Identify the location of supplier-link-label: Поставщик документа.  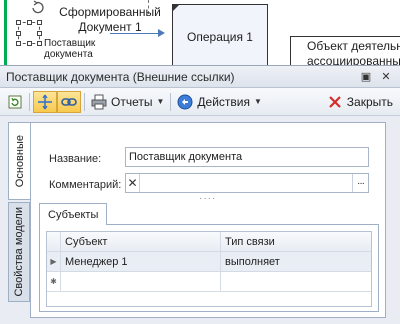
(69, 49).